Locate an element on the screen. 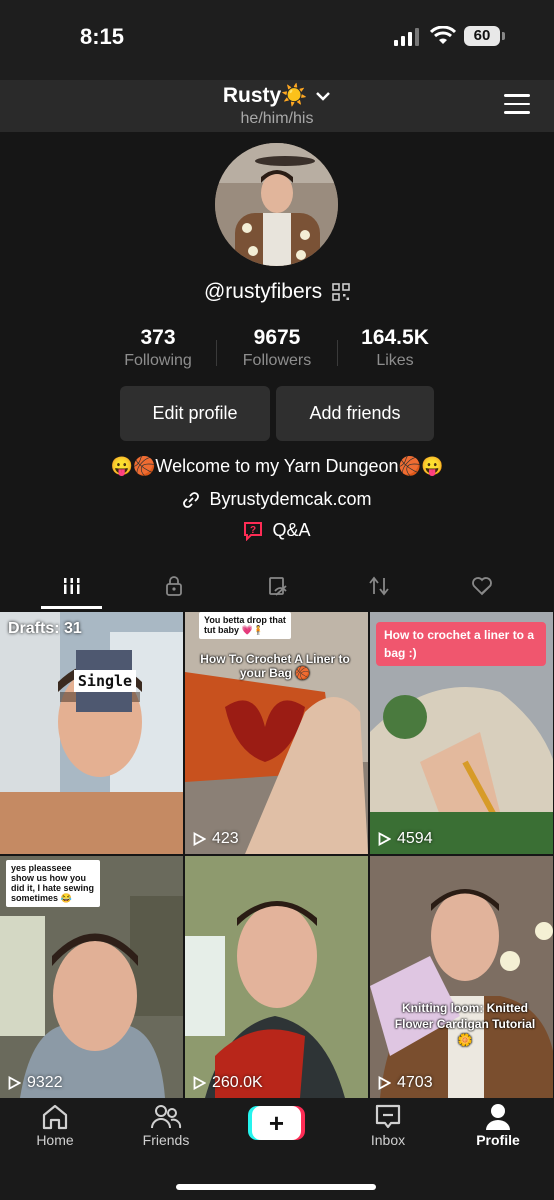 This screenshot has width=554, height=1200. repost-icon is located at coordinates (379, 586).